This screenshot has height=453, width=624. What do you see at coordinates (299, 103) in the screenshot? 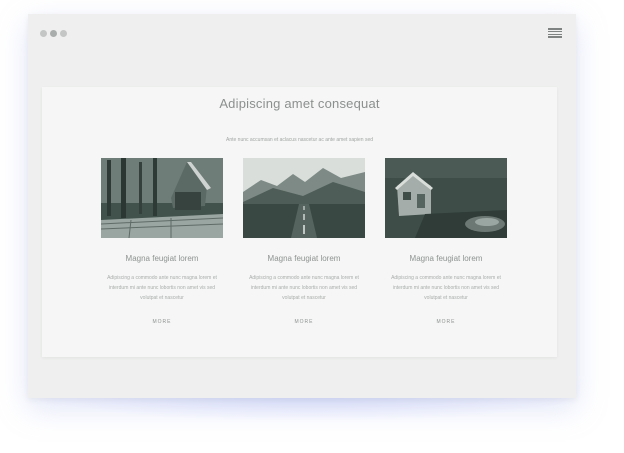
I see `page-title: Adipiscing amet consequat` at bounding box center [299, 103].